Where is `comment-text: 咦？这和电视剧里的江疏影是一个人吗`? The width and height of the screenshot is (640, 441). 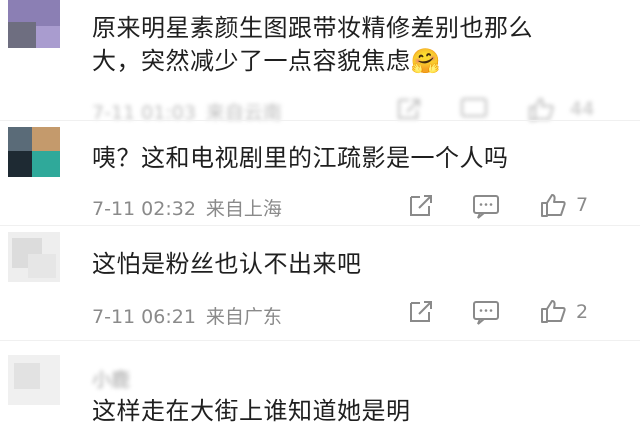 comment-text: 咦？这和电视剧里的江疏影是一个人吗 is located at coordinates (300, 158).